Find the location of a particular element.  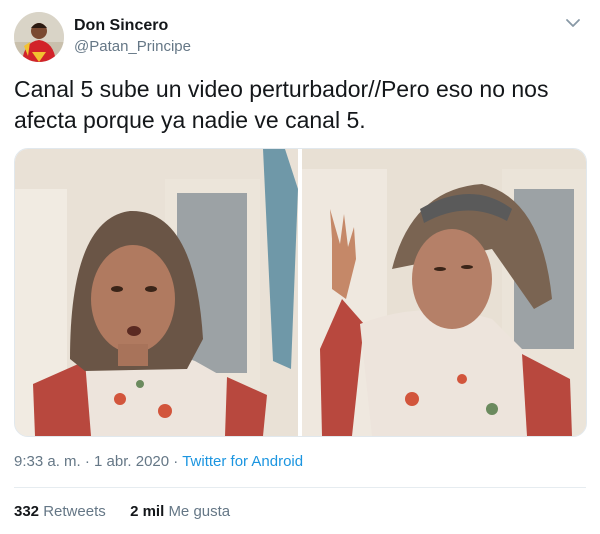

chevron-down-icon is located at coordinates (573, 23).